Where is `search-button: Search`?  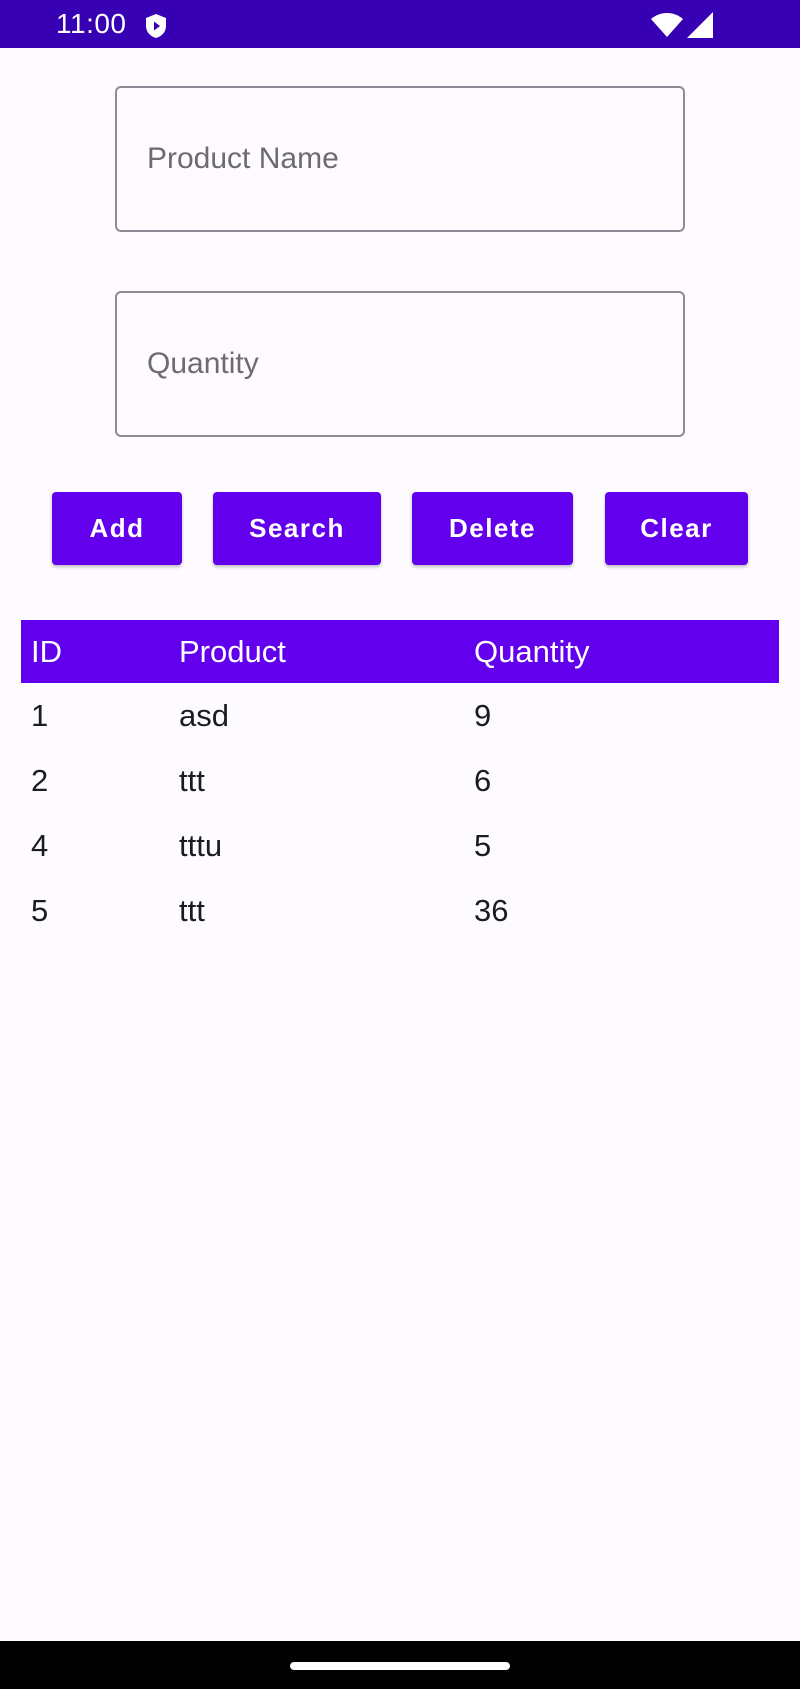
search-button: Search is located at coordinates (297, 528).